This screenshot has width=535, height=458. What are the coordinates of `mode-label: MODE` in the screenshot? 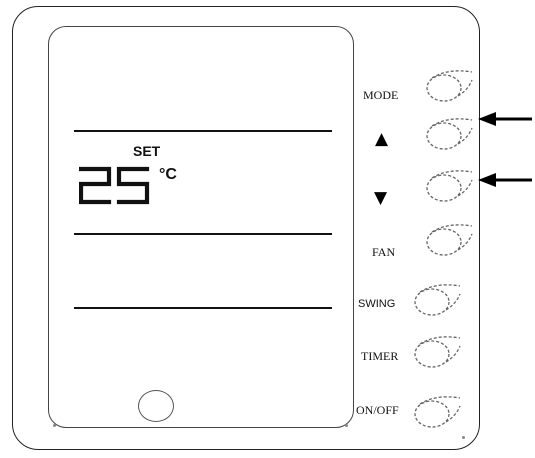 It's located at (381, 95).